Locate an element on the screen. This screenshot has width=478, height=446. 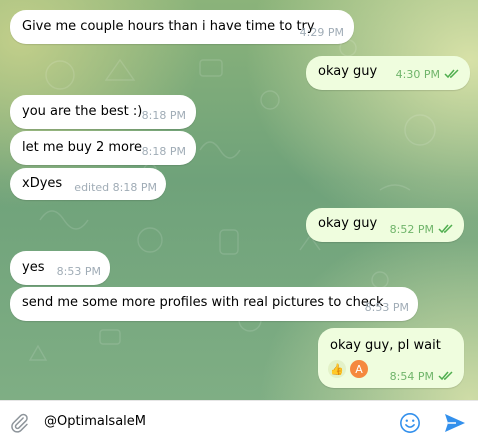
message-bubble: xDyes edited 8:18 PM is located at coordinates (88, 184).